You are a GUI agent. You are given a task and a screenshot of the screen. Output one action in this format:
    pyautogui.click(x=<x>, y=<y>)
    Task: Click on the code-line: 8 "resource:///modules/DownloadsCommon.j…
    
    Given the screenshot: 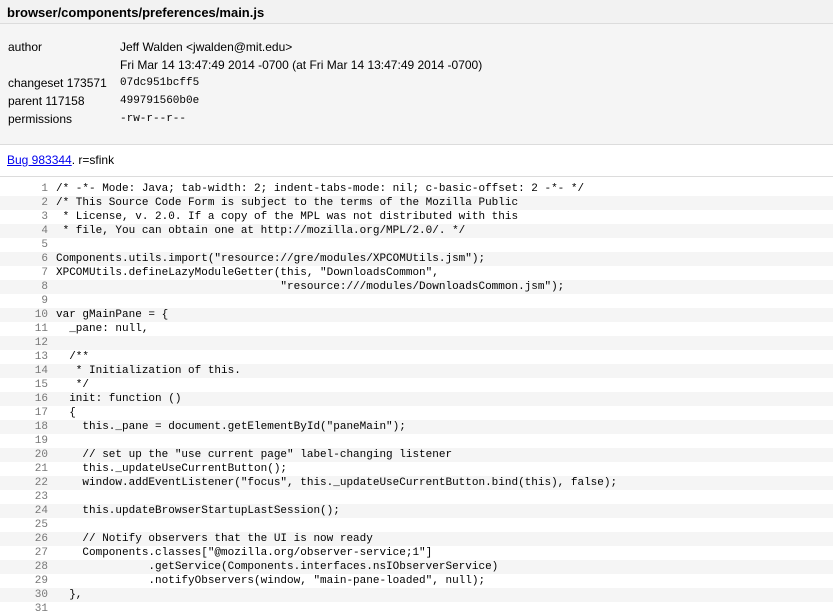 What is the action you would take?
    pyautogui.click(x=416, y=287)
    